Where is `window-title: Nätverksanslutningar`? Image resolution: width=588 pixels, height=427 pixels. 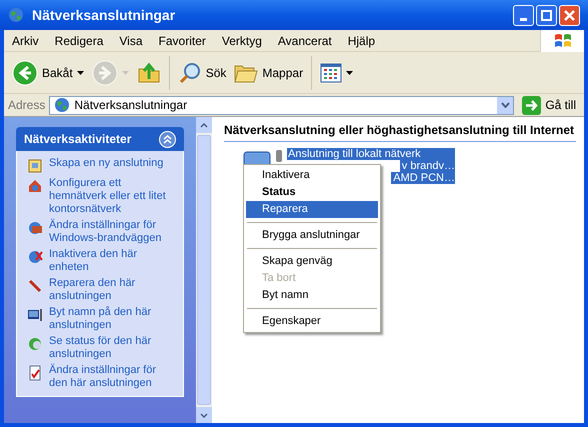 window-title: Nätverksanslutningar is located at coordinates (104, 15).